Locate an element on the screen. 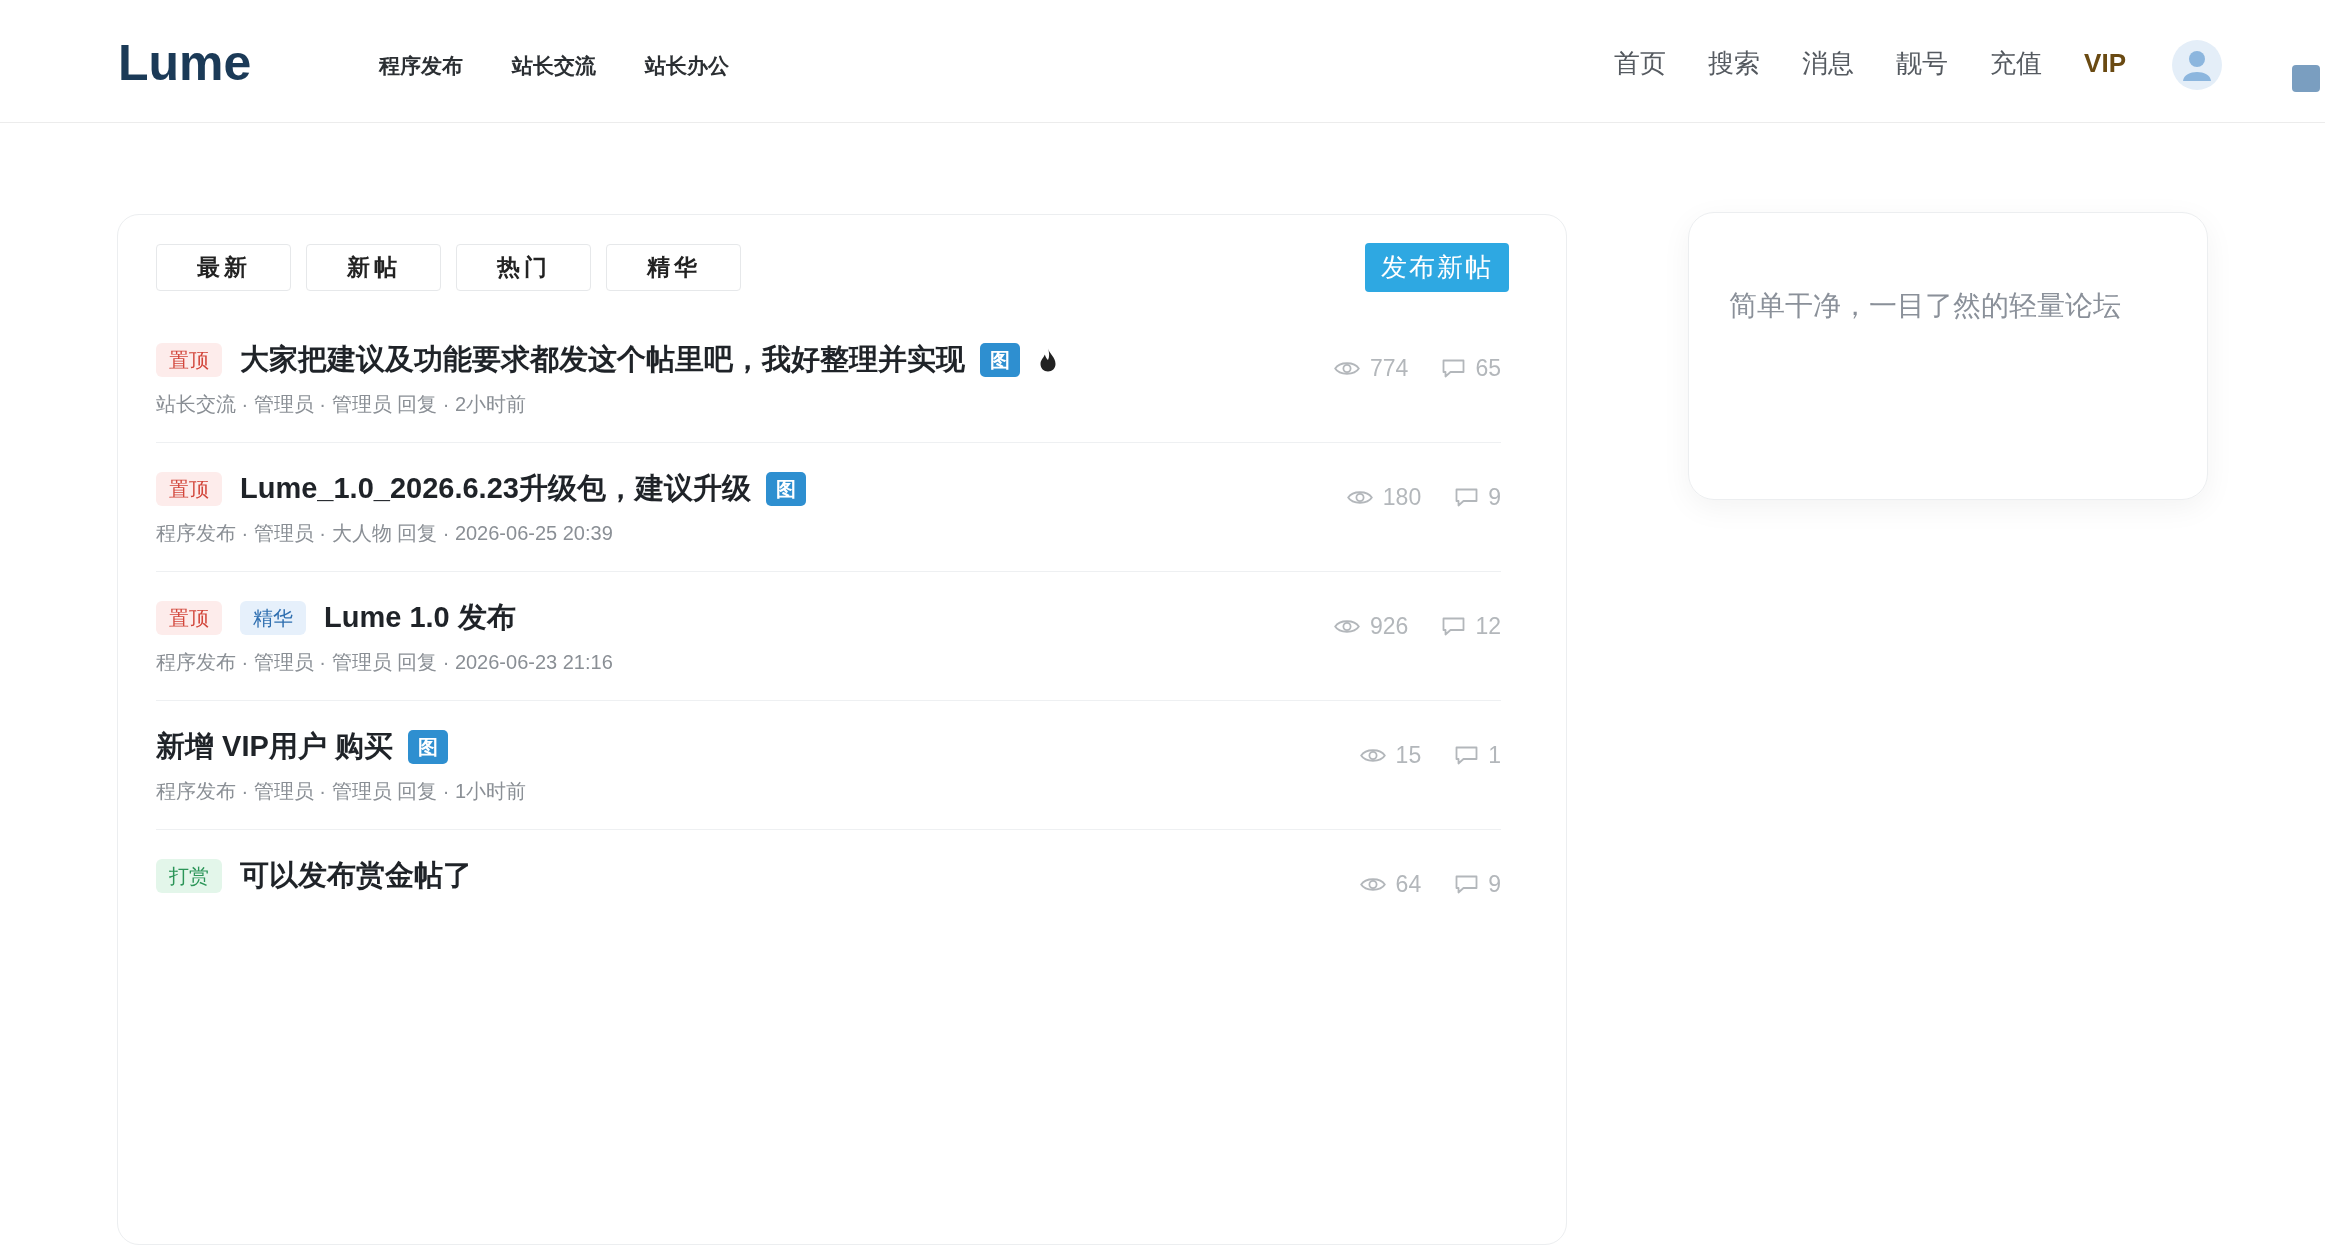 The height and width of the screenshot is (1247, 2325). nav-link: 搜索 is located at coordinates (1734, 63).